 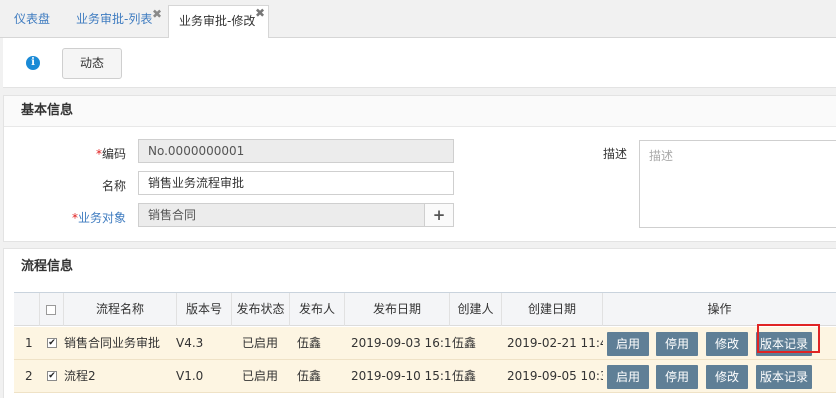 I want to click on publish-date-cell: 2019-09-03 16:10:, so click(x=401, y=343).